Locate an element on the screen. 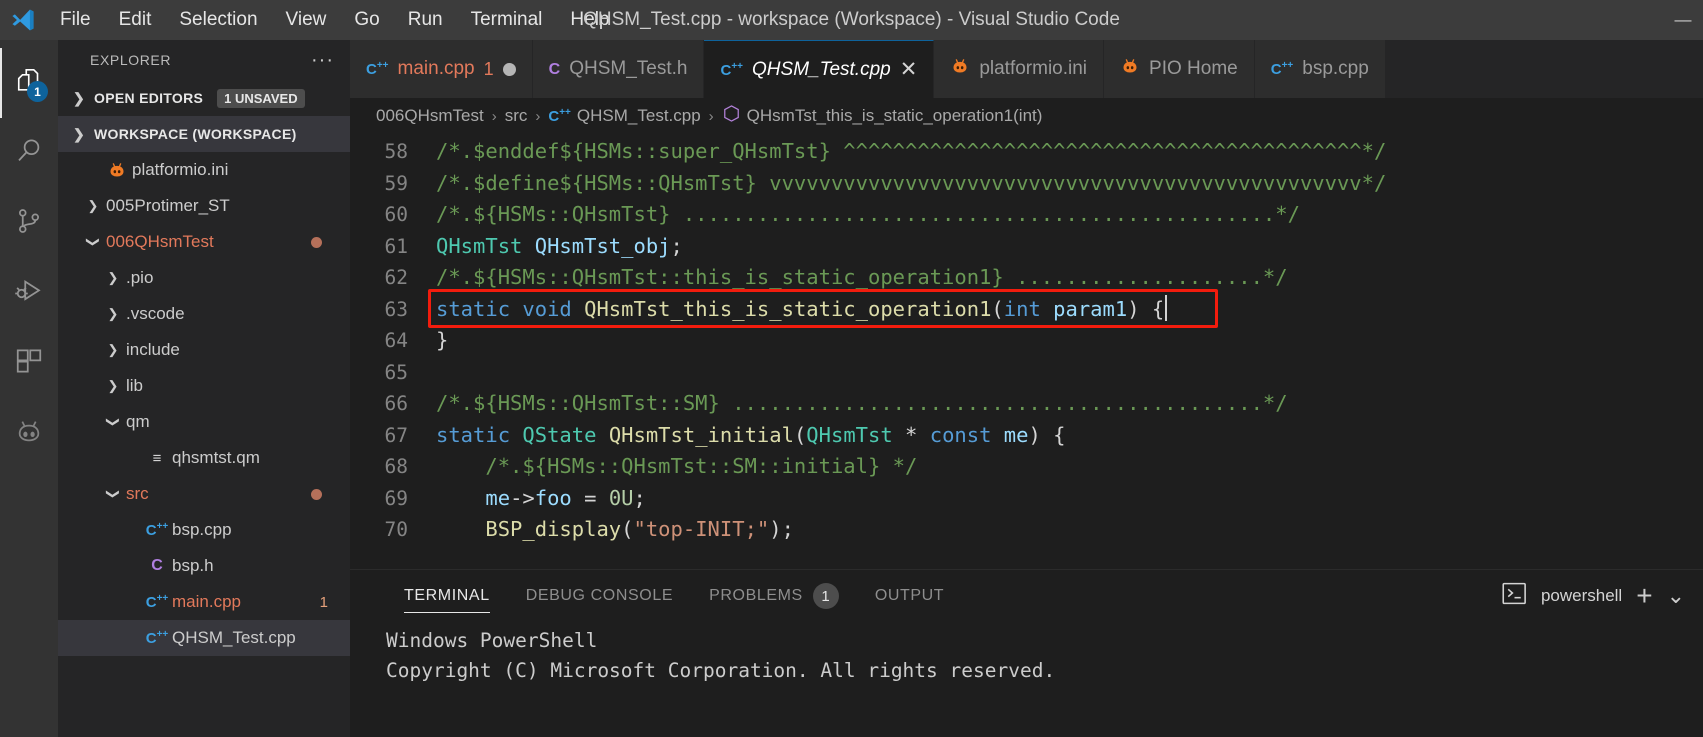  tree-item-label: bsp.cpp is located at coordinates (202, 529).